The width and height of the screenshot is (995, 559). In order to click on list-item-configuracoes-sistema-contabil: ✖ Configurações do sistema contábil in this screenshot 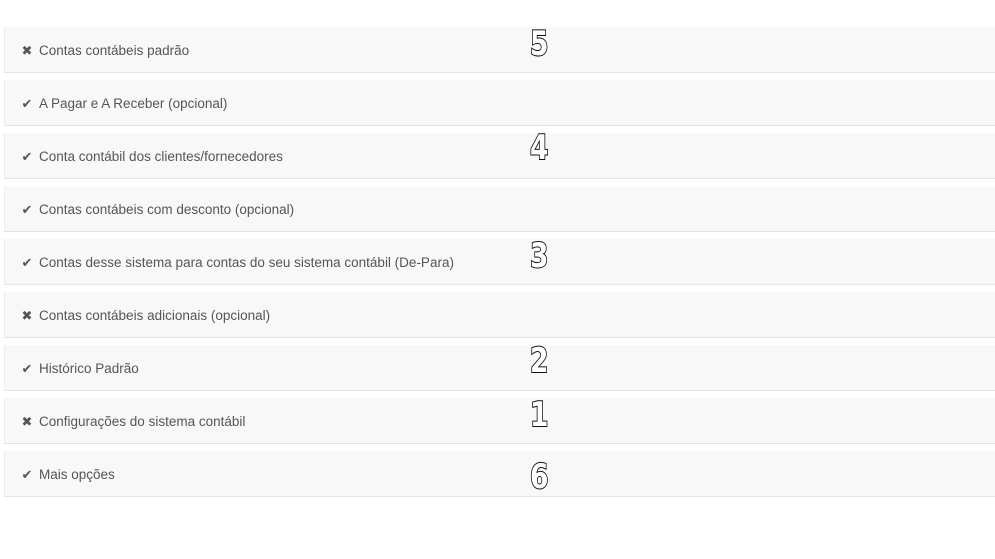, I will do `click(499, 421)`.